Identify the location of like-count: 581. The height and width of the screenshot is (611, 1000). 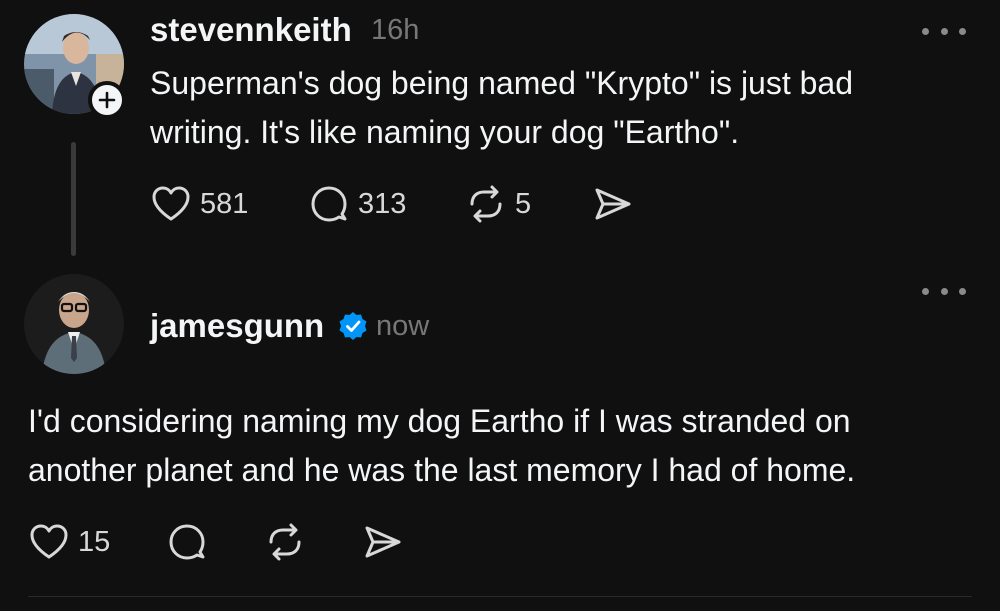
(224, 203).